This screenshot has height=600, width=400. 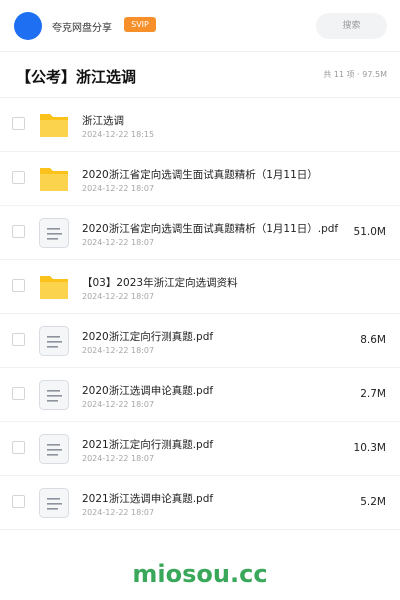 I want to click on file-name: 浙江选调, so click(x=103, y=121).